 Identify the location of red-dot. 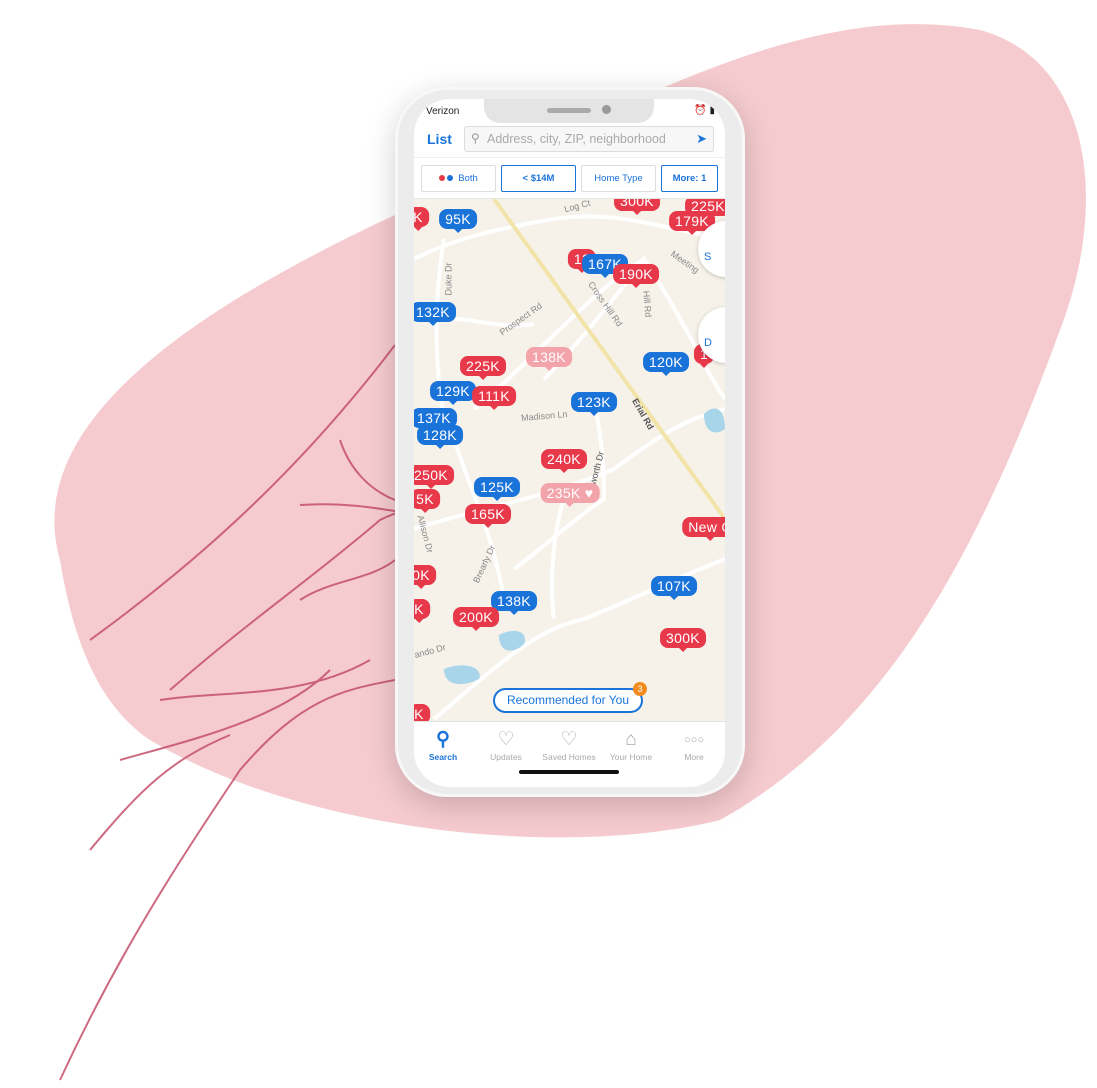
(442, 178).